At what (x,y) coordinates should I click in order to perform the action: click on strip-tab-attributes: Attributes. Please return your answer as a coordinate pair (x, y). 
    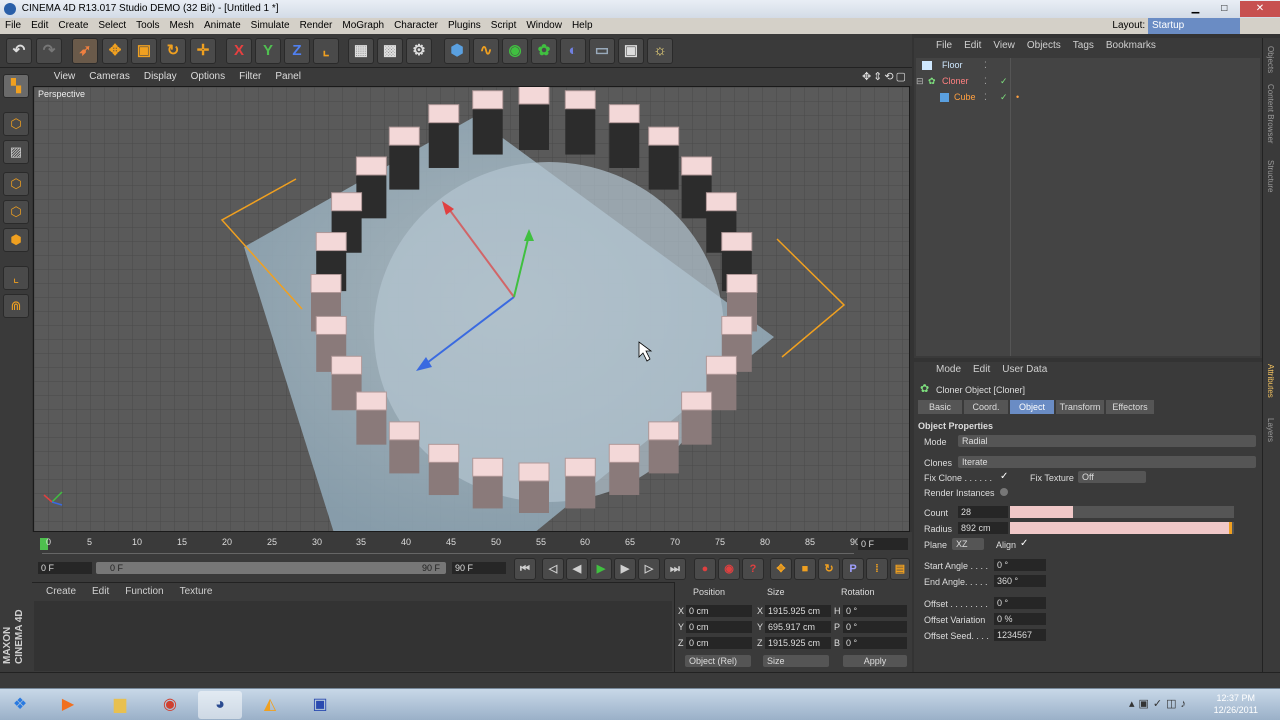
    Looking at the image, I should click on (1270, 381).